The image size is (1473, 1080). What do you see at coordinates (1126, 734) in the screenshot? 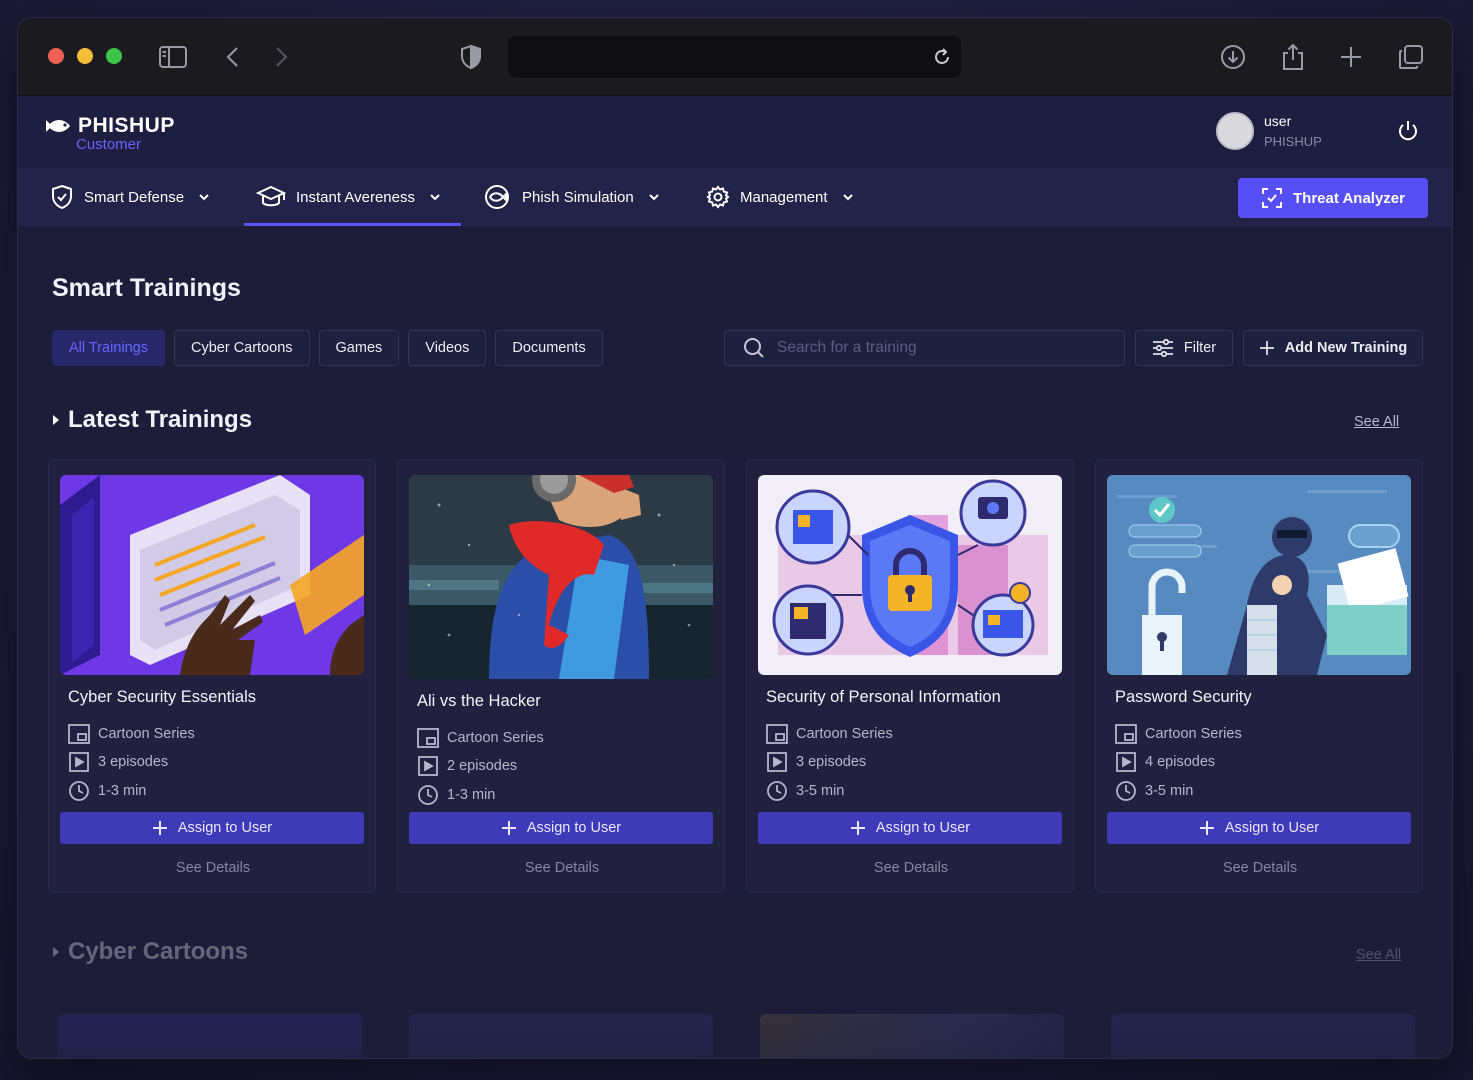
I see `cartoon-series-icon` at bounding box center [1126, 734].